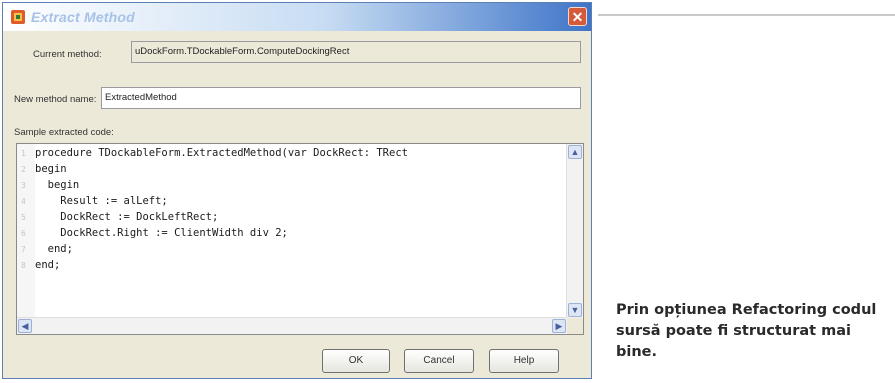 Image resolution: width=895 pixels, height=383 pixels. I want to click on scroll-left-button: ◀, so click(25, 326).